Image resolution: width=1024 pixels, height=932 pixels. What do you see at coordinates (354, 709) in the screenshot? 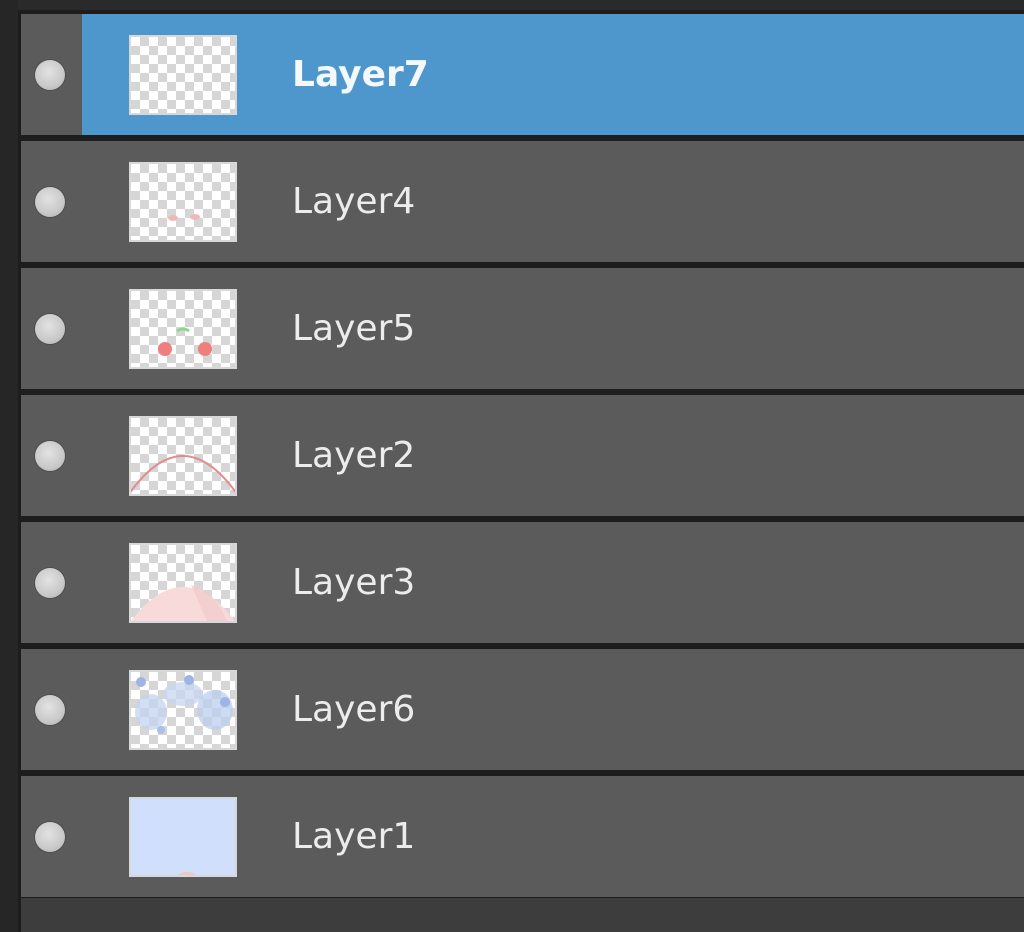
I see `layer-name: Layer6` at bounding box center [354, 709].